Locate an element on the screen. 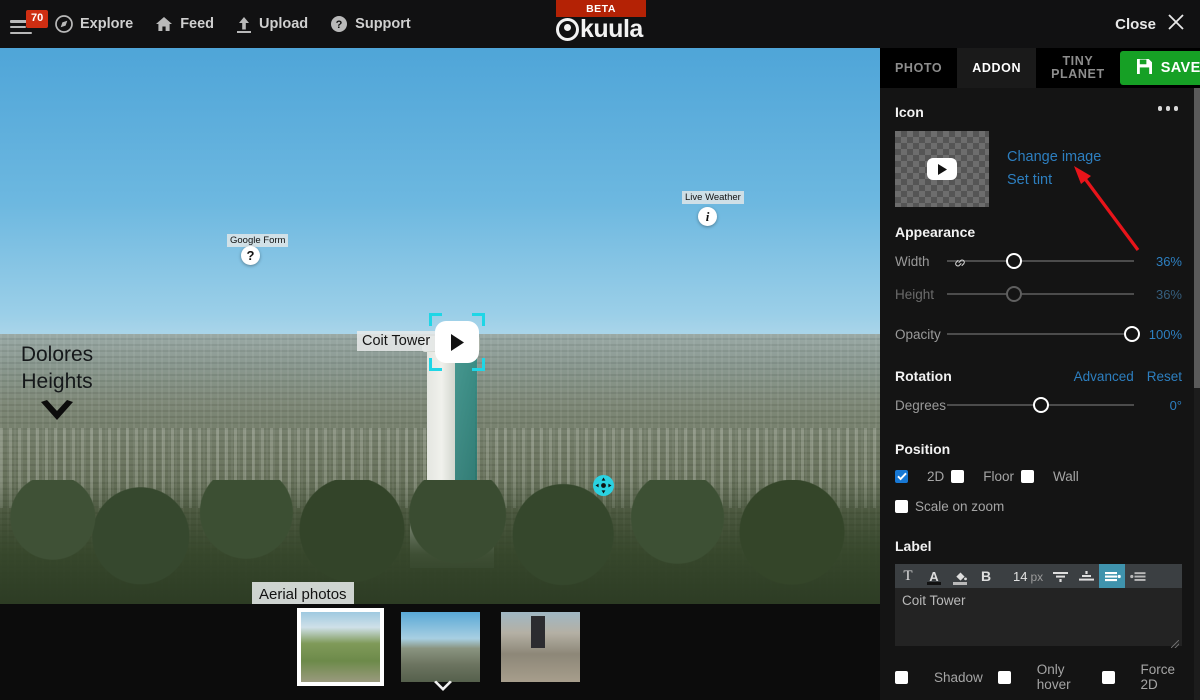 The height and width of the screenshot is (700, 1200). label-option-shadow: Shadow is located at coordinates (939, 677).